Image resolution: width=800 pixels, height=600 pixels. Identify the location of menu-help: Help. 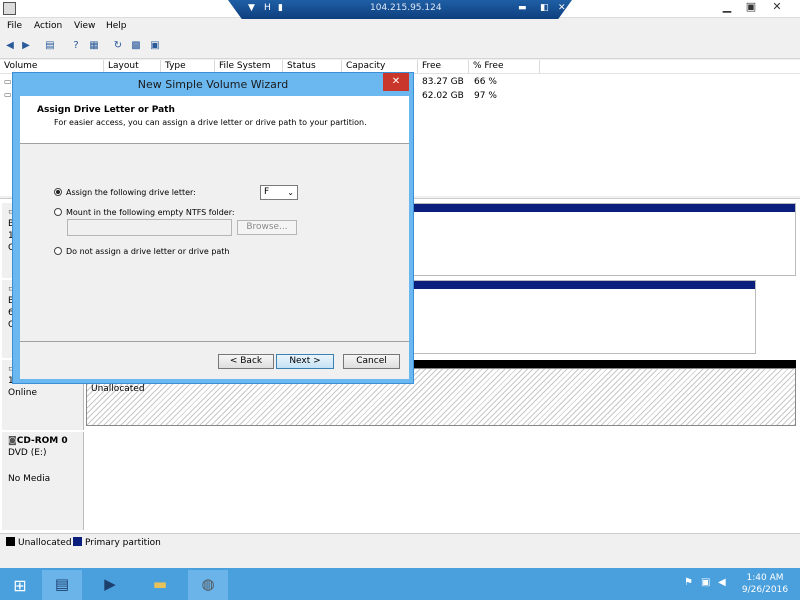
(116, 26).